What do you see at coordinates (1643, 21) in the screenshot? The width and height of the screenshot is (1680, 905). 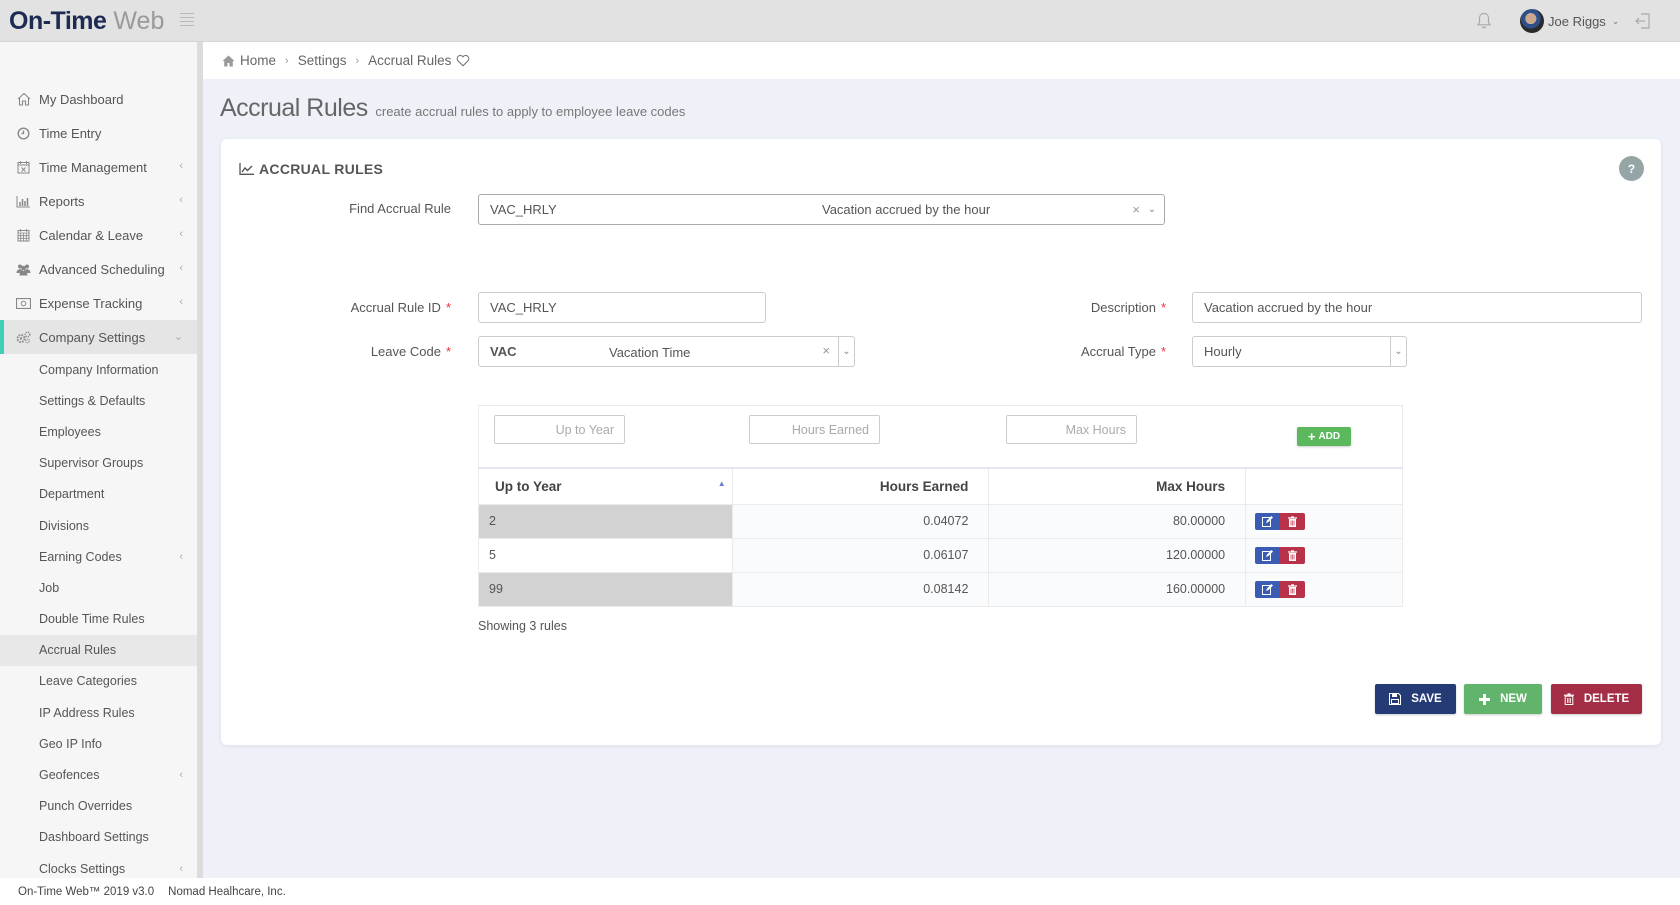 I see `sign-out-icon` at bounding box center [1643, 21].